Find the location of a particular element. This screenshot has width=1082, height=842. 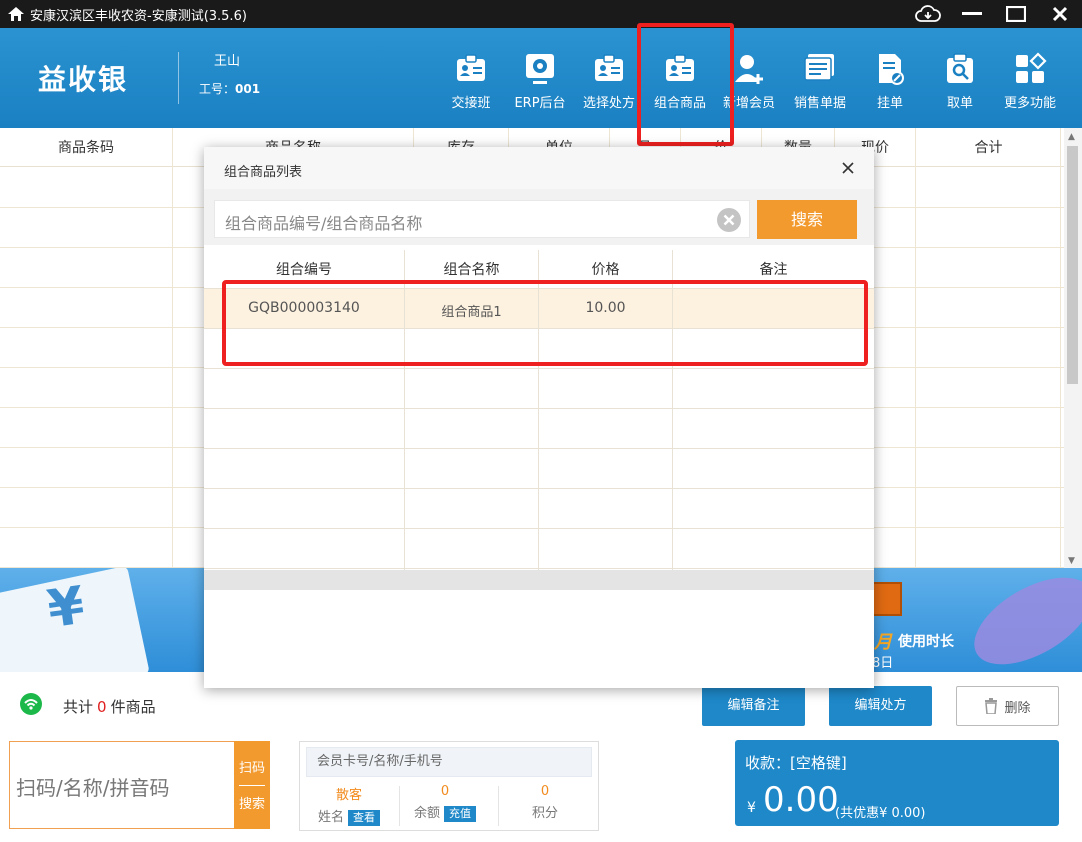

member-name-col: 散客 姓名 查看 is located at coordinates (349, 806).